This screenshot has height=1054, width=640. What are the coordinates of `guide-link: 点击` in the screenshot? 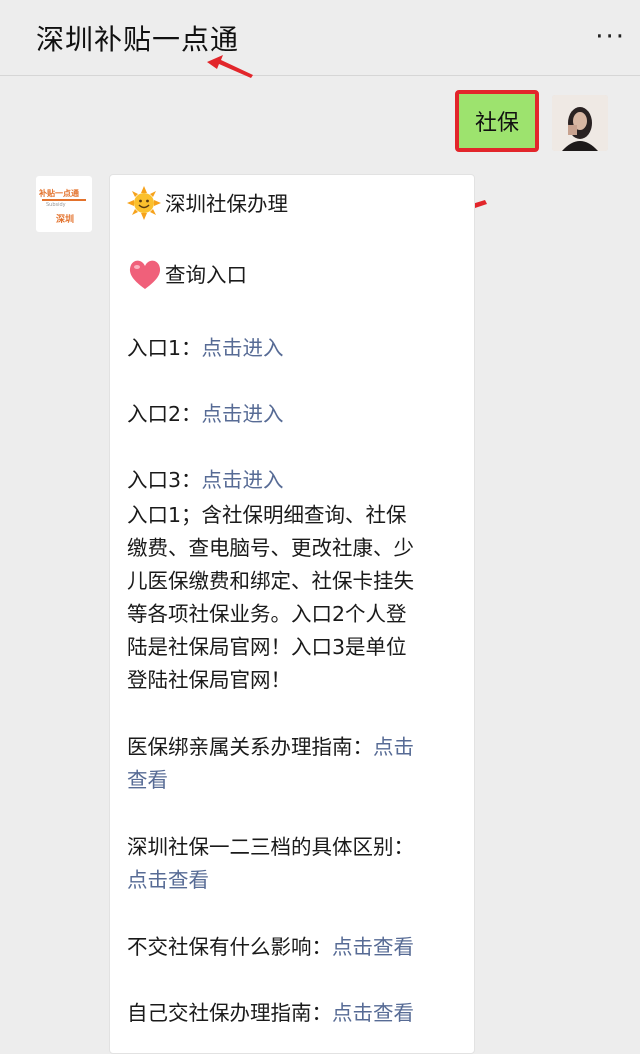 It's located at (393, 747).